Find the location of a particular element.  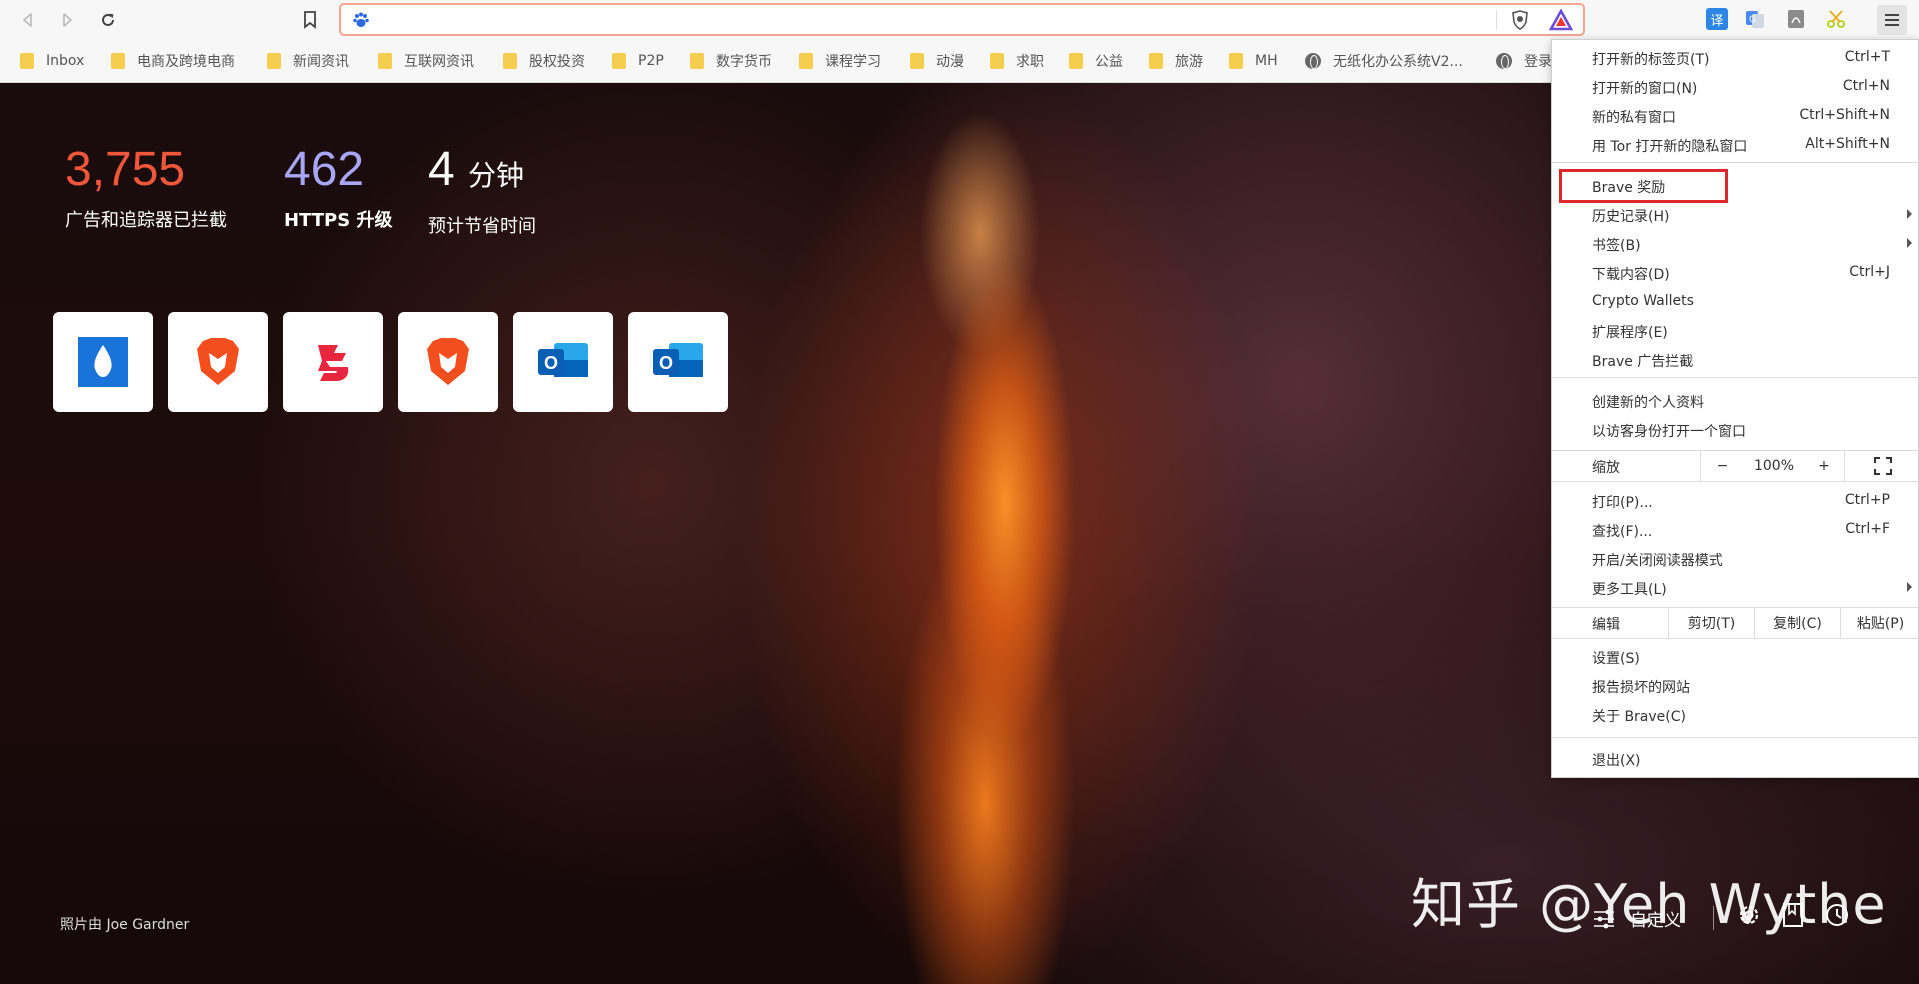

globe-icon is located at coordinates (1313, 61).